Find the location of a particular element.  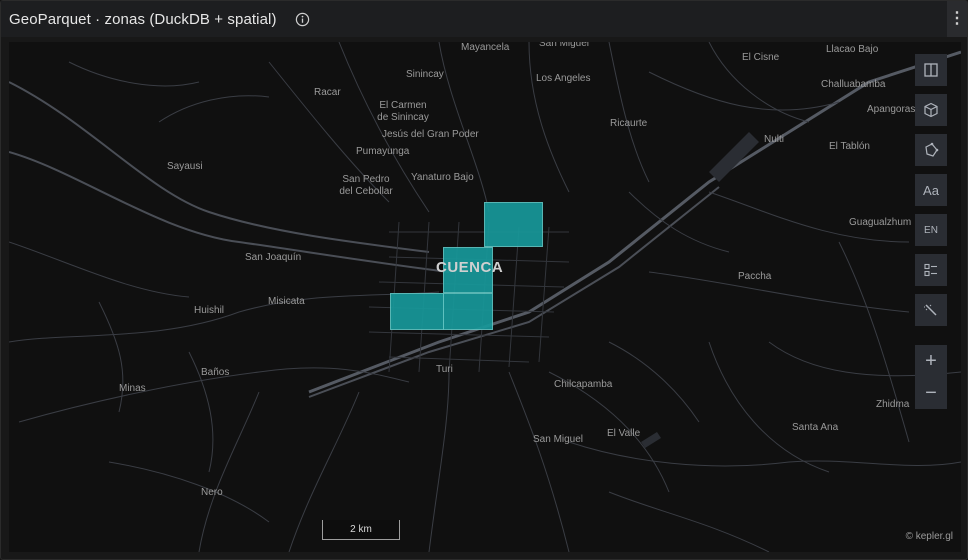

place-label-pumayunga: Pumayunga is located at coordinates (383, 151).